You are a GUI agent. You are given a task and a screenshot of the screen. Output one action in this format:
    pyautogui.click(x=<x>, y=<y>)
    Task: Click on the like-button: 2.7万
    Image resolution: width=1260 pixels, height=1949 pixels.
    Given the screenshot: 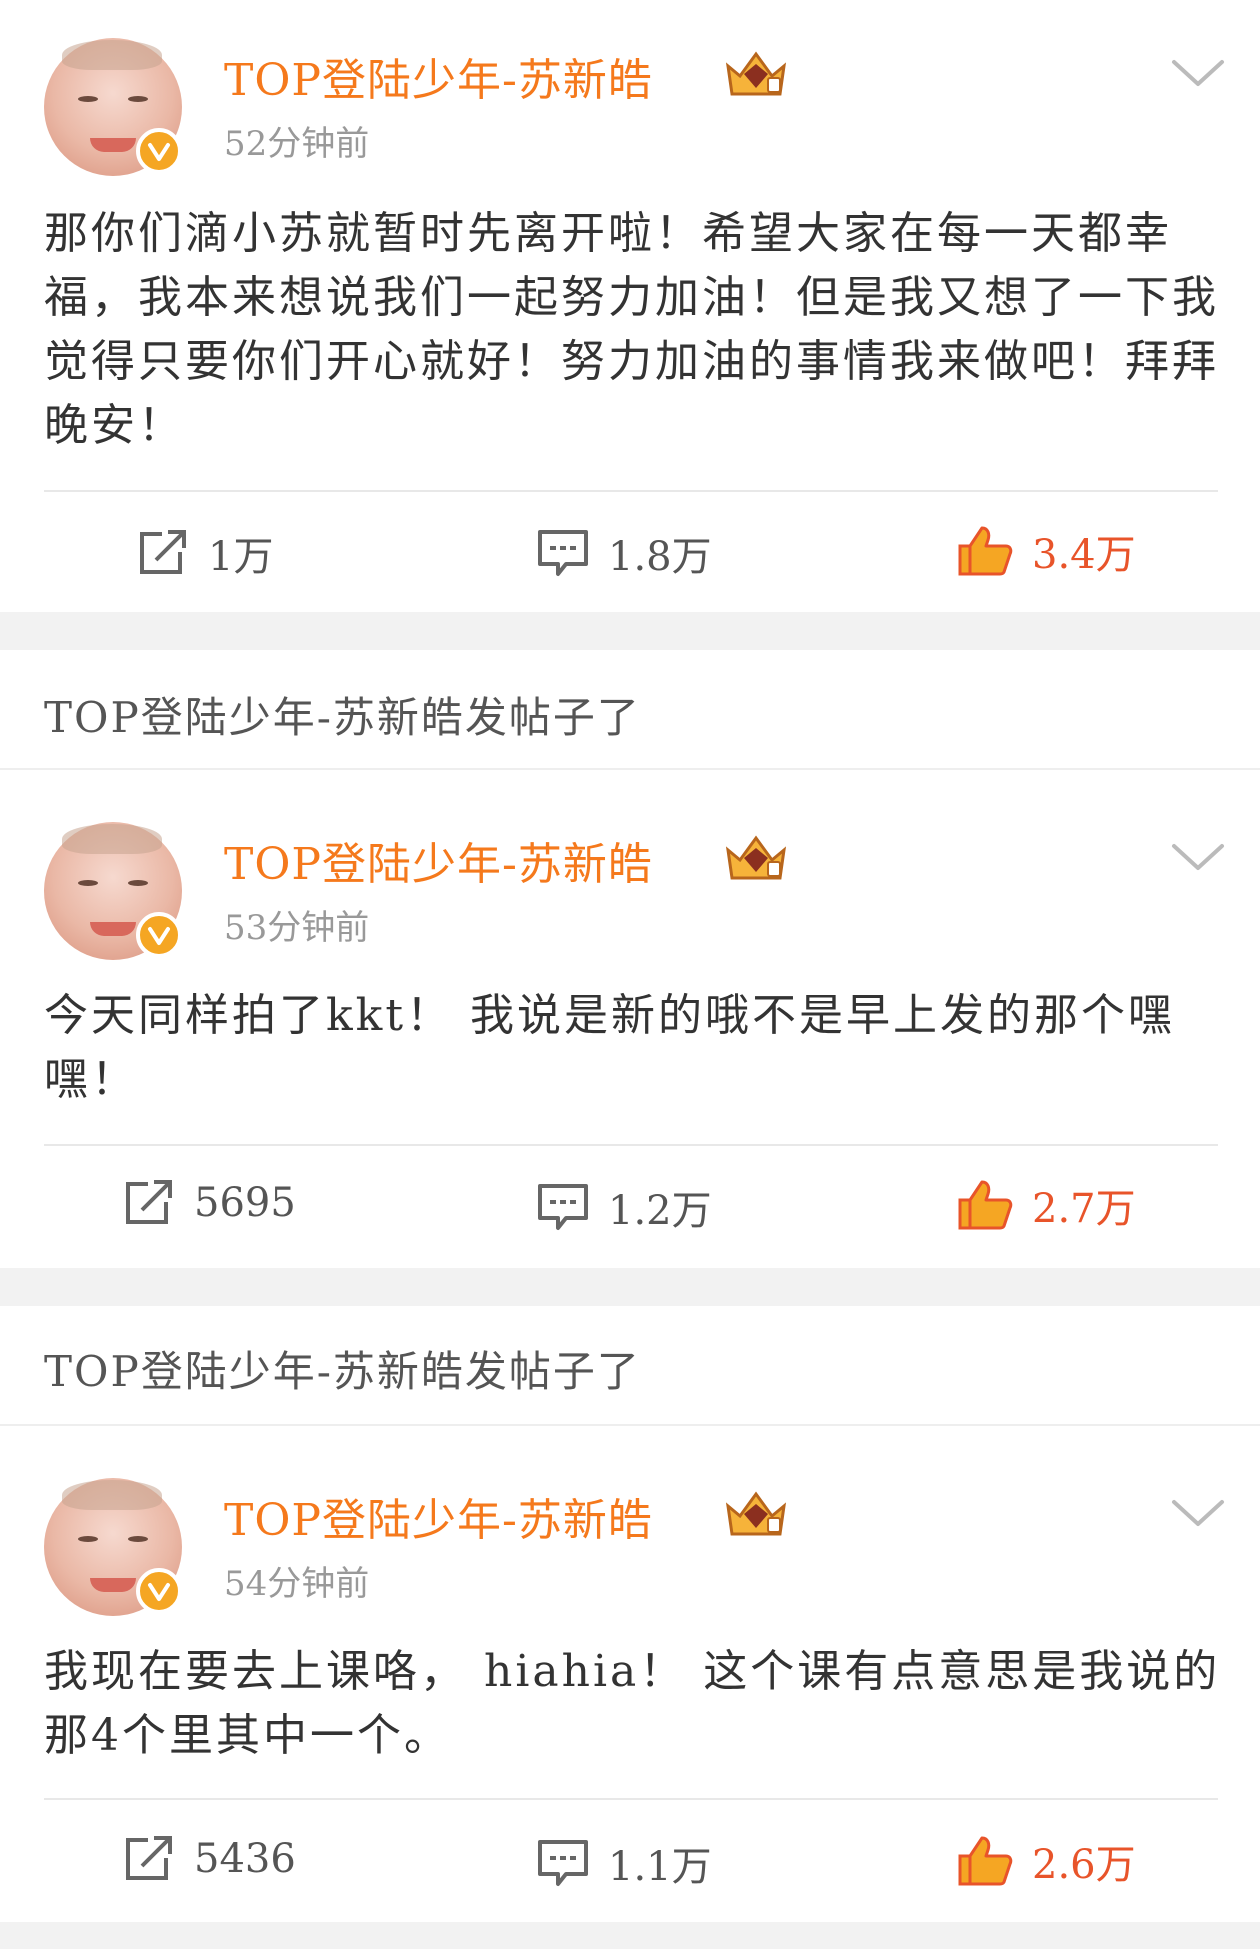 What is the action you would take?
    pyautogui.click(x=1046, y=1205)
    